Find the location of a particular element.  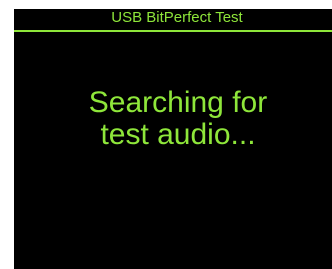

title-divider is located at coordinates (173, 31).